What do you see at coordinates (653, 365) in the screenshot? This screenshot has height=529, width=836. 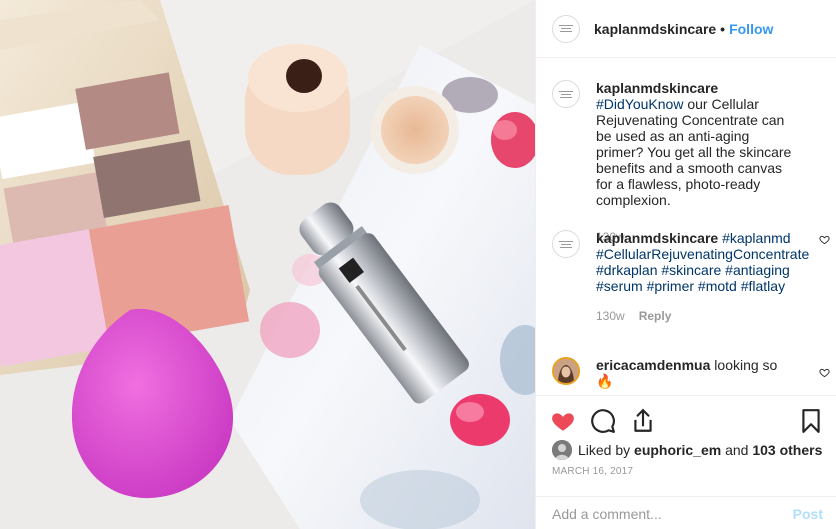 I see `comment-username: ericacamdenmua` at bounding box center [653, 365].